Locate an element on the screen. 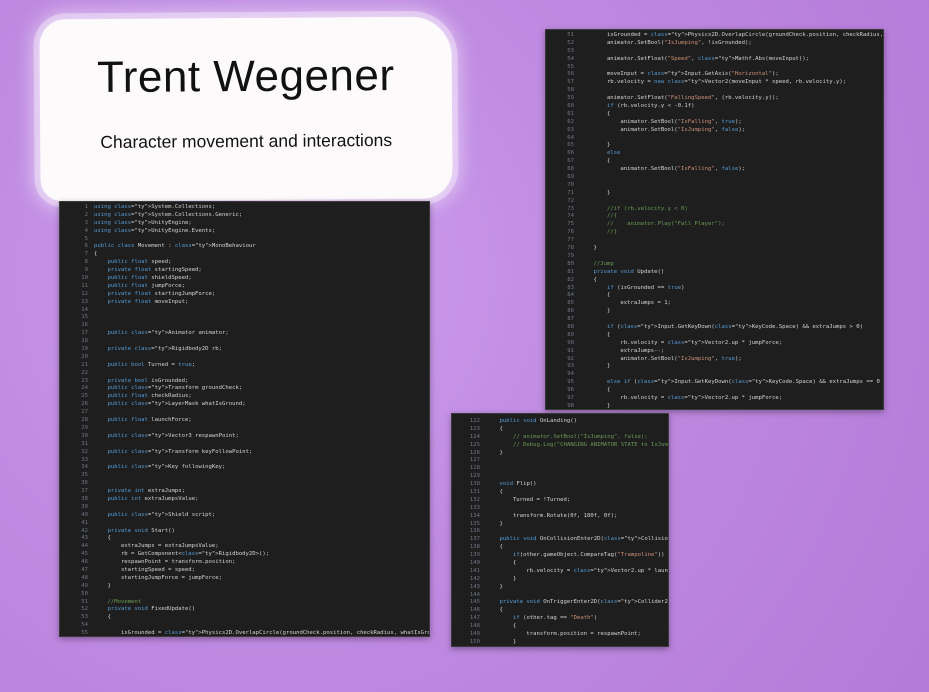  line-number: 83 is located at coordinates (570, 287).